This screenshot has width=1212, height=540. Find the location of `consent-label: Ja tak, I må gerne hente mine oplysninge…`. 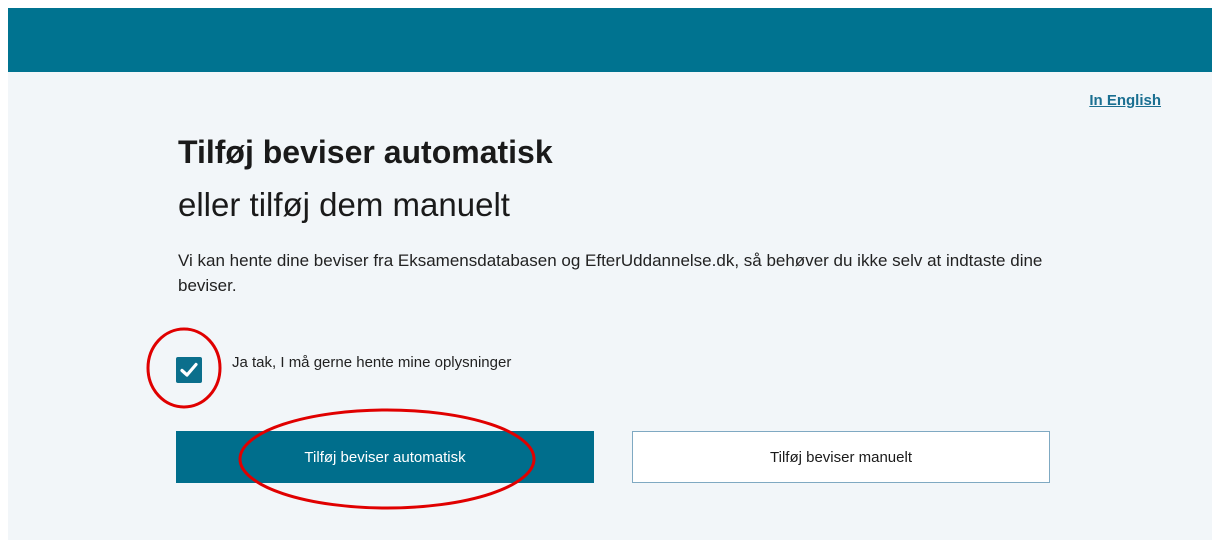

consent-label: Ja tak, I må gerne hente mine oplysninge… is located at coordinates (372, 362).